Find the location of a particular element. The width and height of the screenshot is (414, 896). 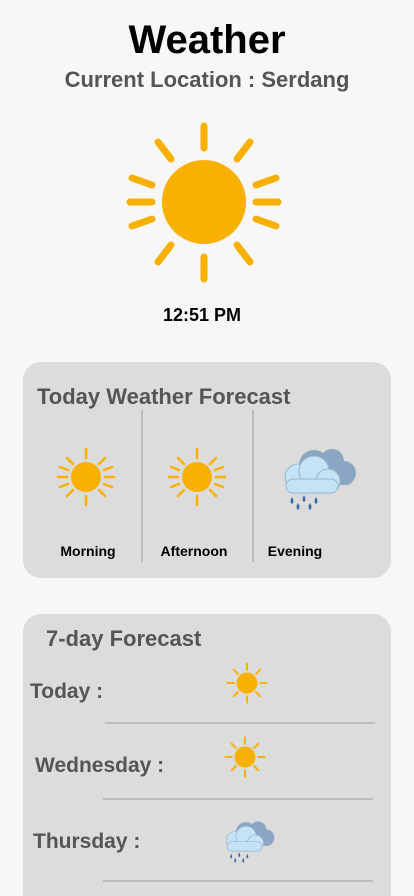

thursday-rain-cloud-icon is located at coordinates (250, 842).